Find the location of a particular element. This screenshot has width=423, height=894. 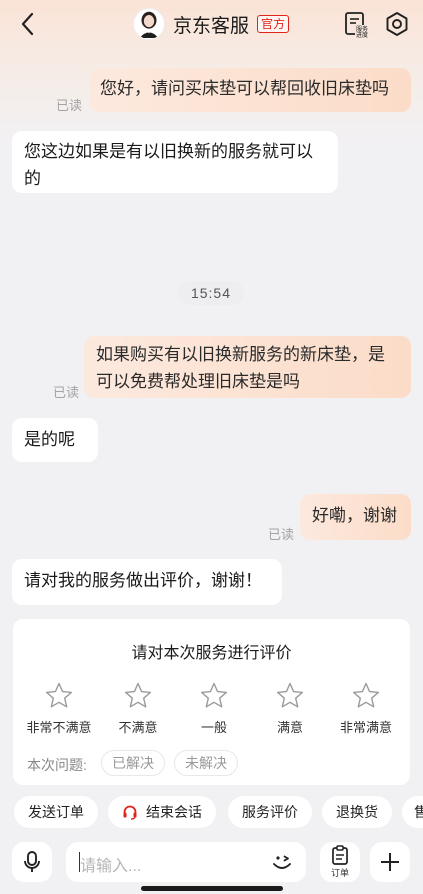

emoji-icon is located at coordinates (282, 862).